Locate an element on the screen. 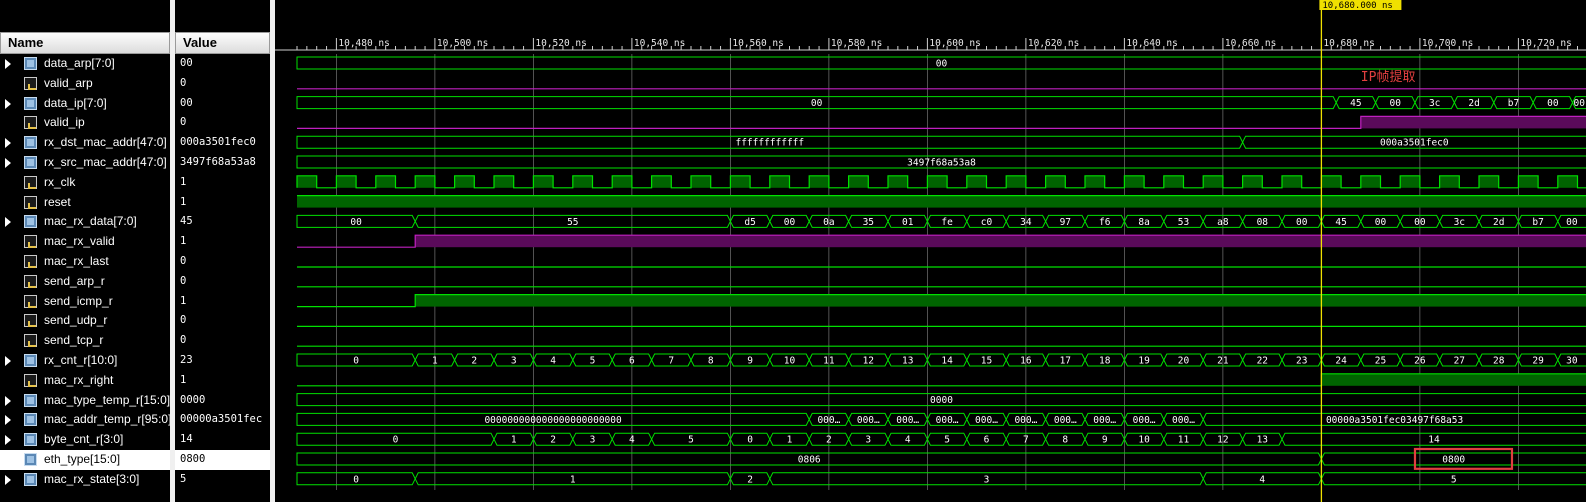  signal-value-row: 5 is located at coordinates (222, 480).